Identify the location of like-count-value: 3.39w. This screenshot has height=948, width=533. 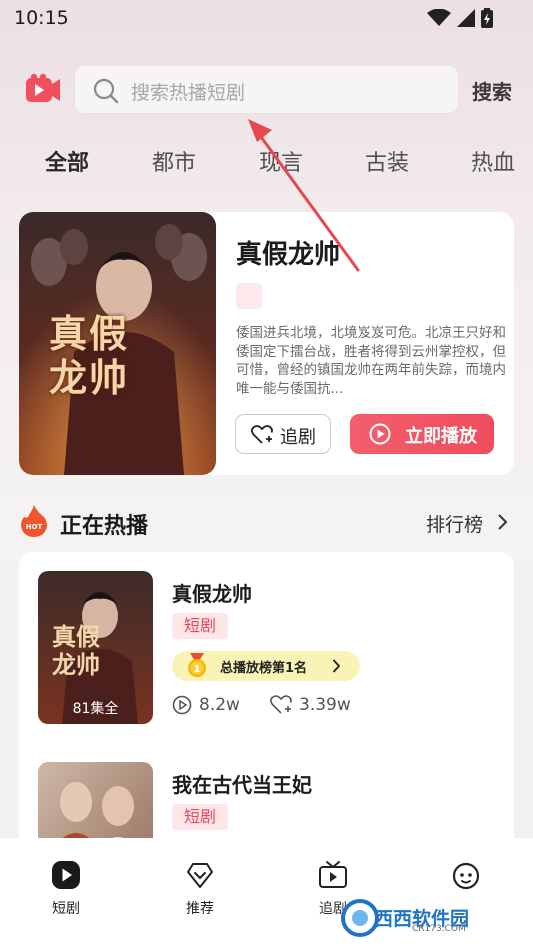
(325, 705).